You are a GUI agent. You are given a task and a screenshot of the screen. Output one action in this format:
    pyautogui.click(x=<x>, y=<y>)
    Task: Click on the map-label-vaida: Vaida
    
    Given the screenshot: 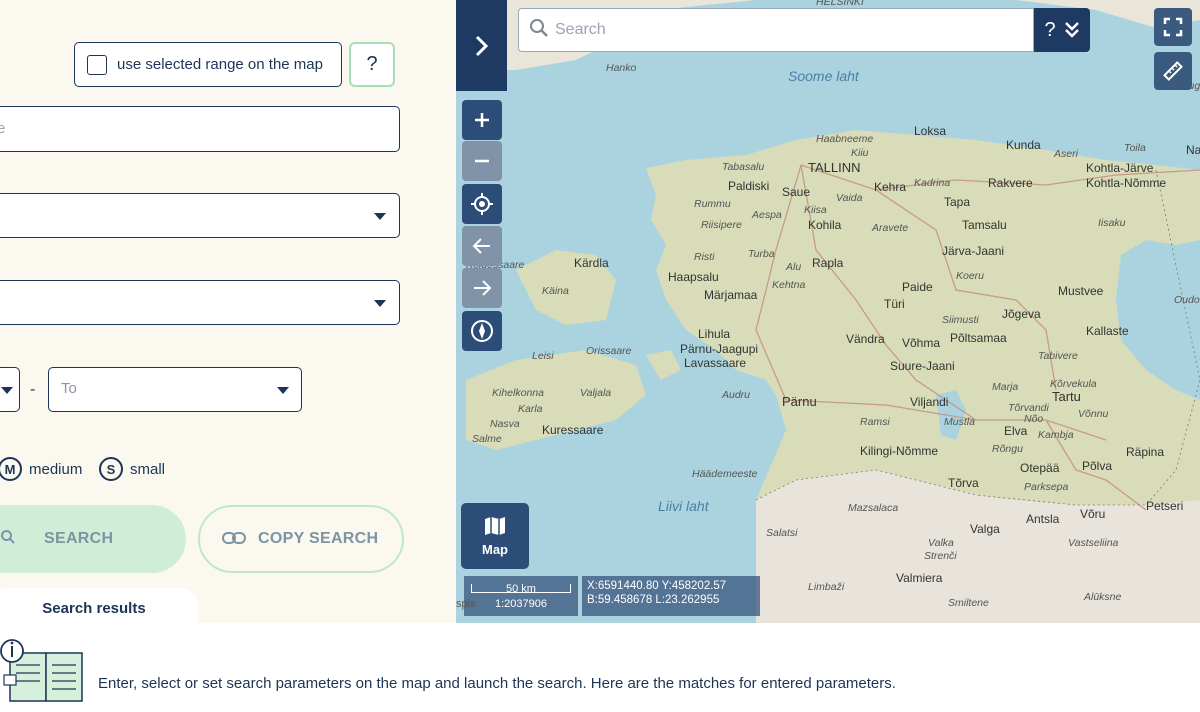 What is the action you would take?
    pyautogui.click(x=849, y=198)
    